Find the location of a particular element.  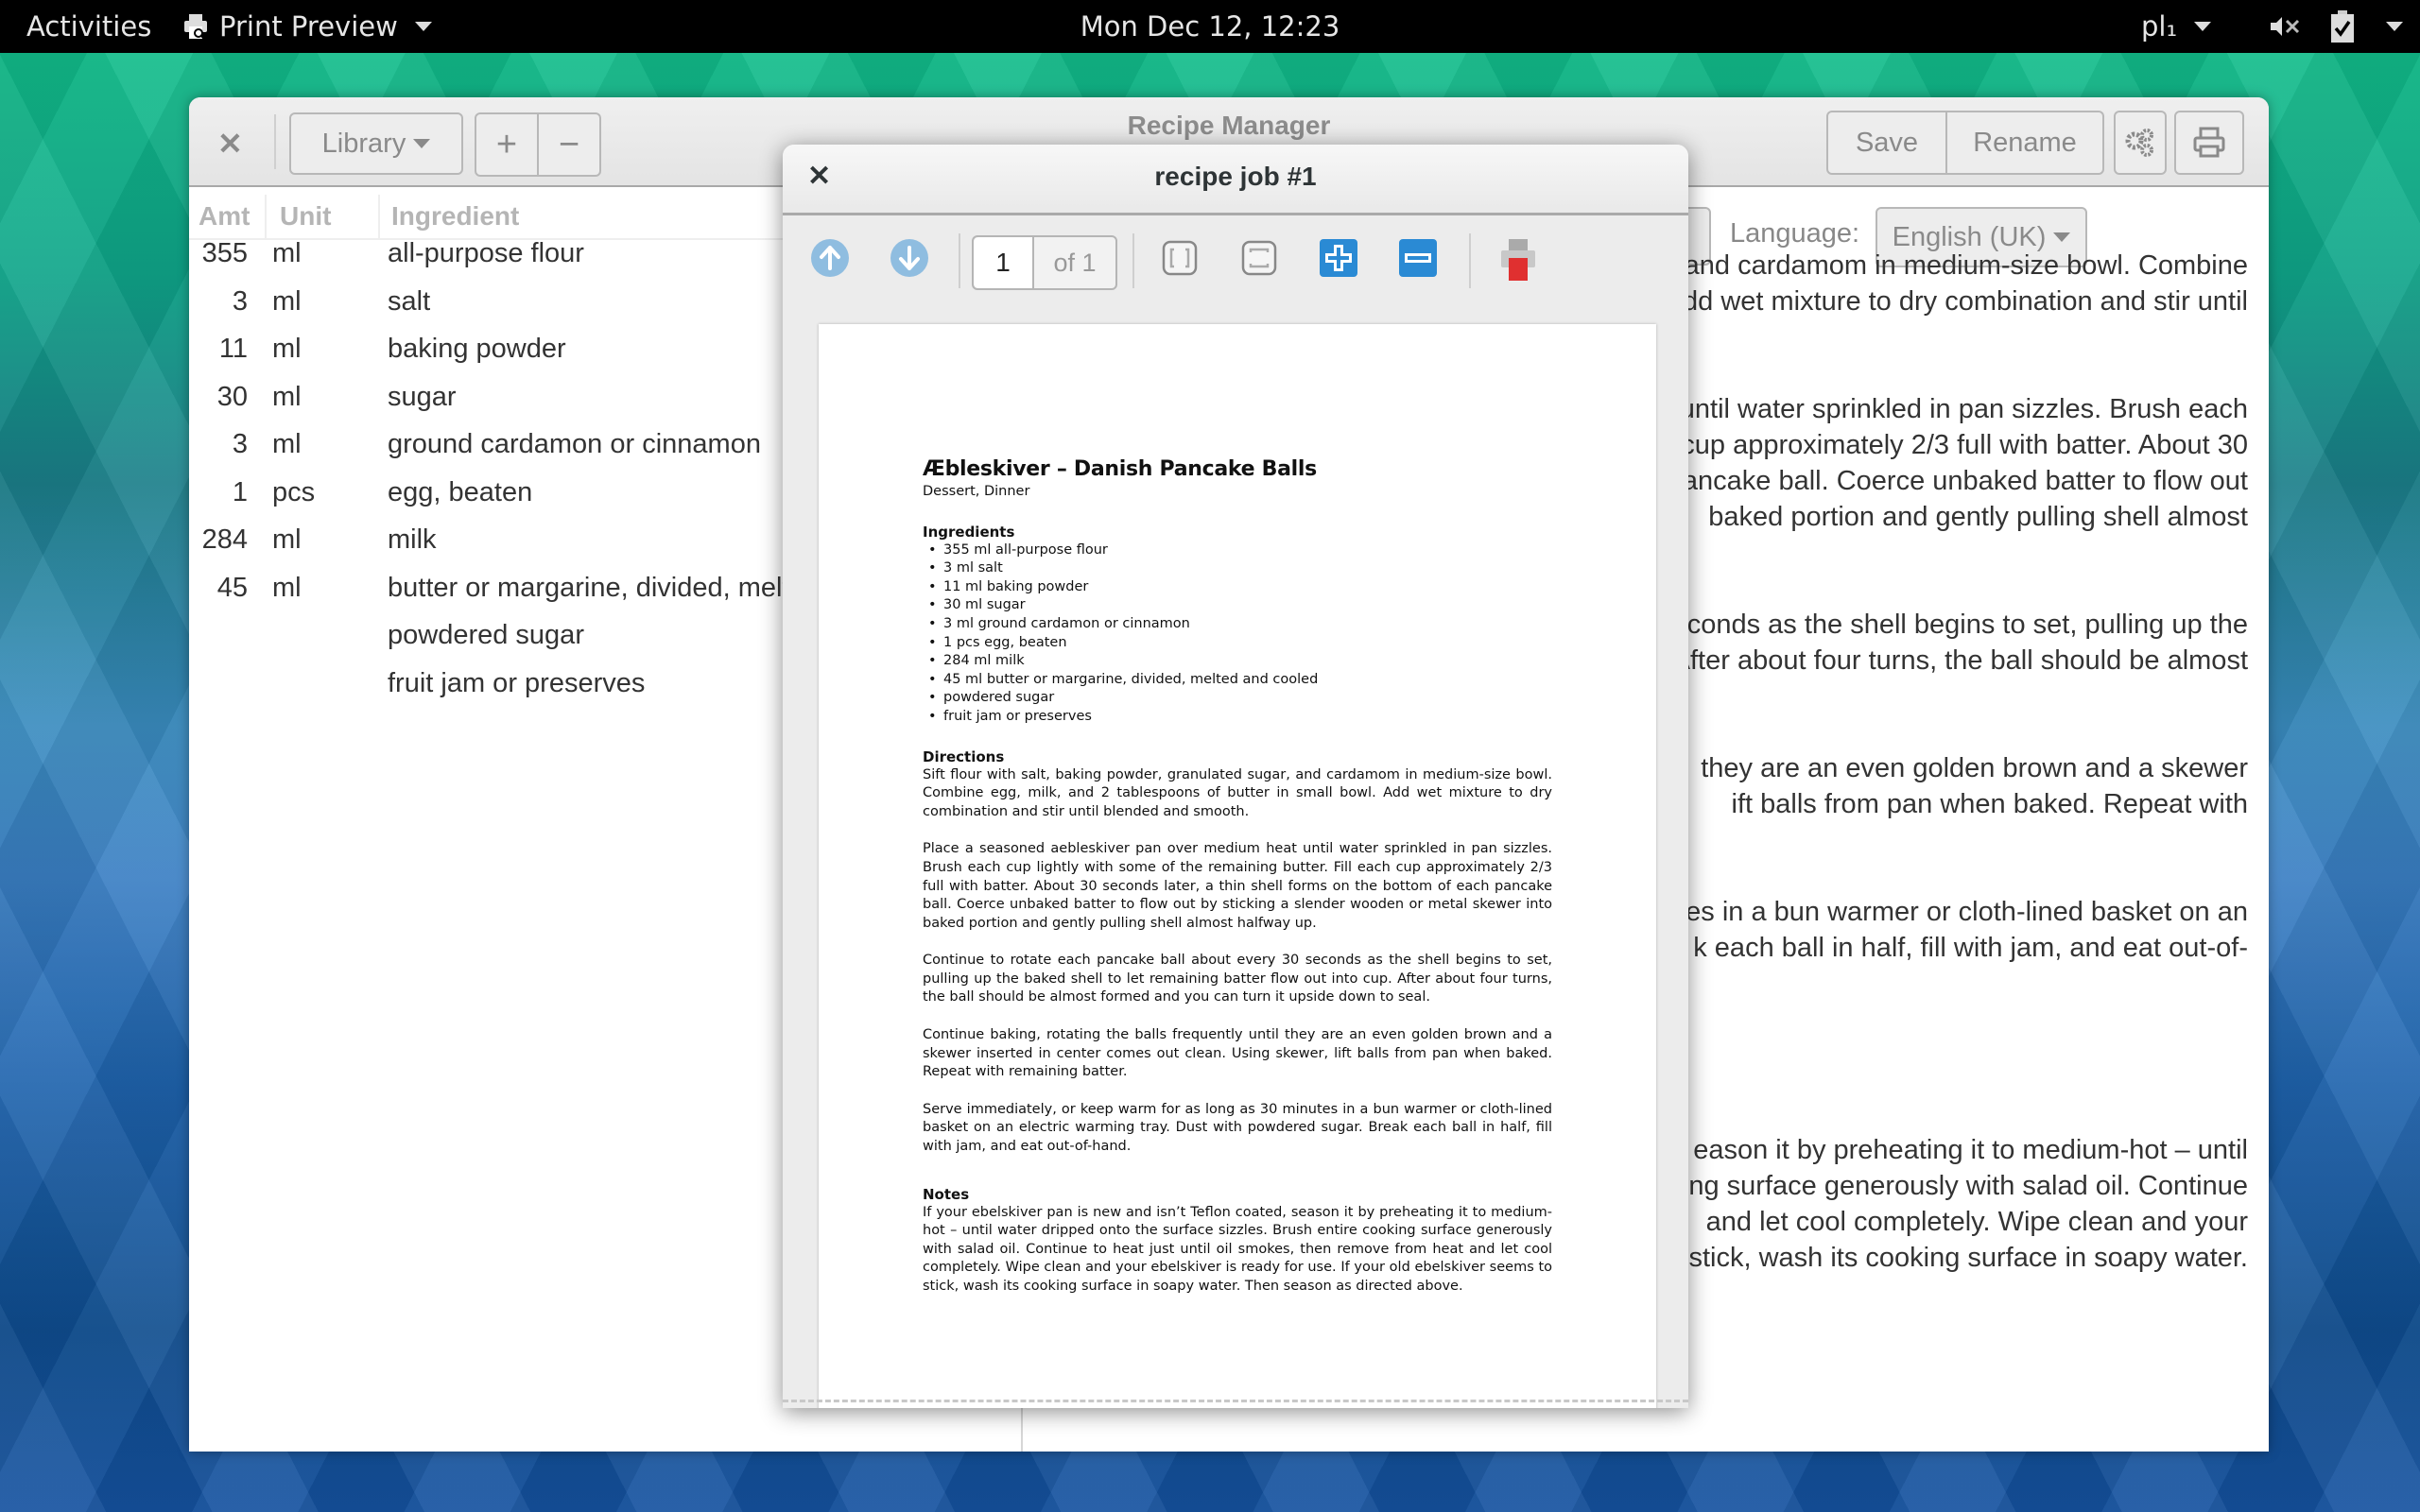

next-page-icon is located at coordinates (909, 258).